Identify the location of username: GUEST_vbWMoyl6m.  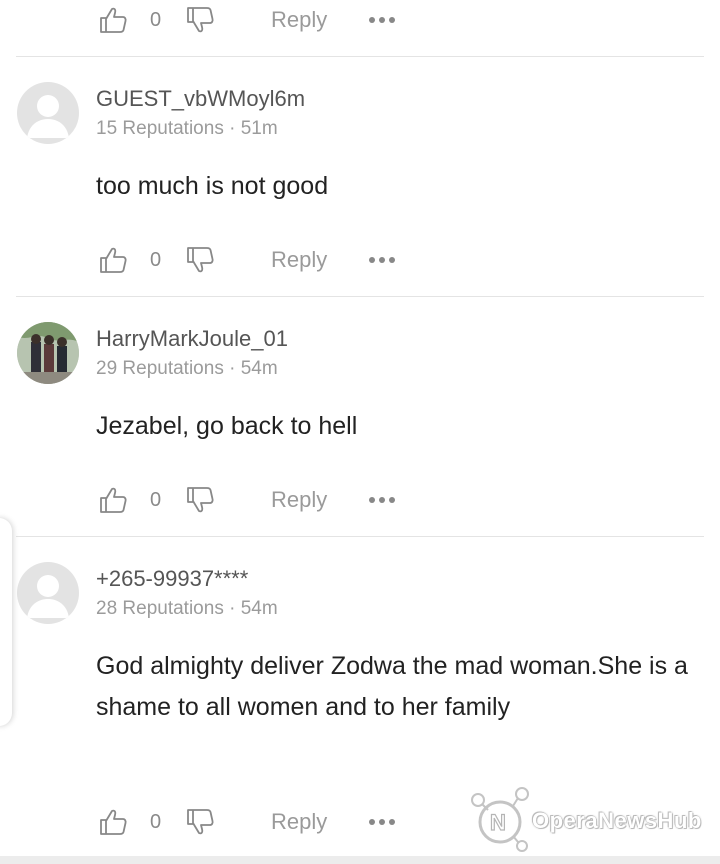
(200, 99).